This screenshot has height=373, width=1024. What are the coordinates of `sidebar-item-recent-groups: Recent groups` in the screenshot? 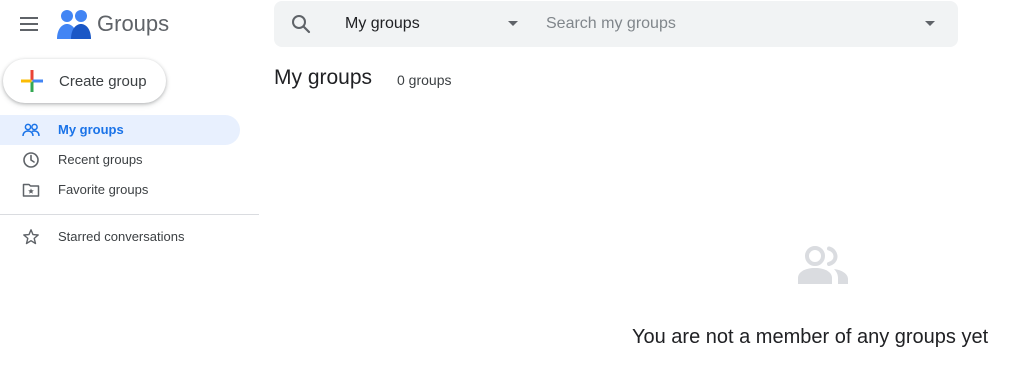 It's located at (120, 160).